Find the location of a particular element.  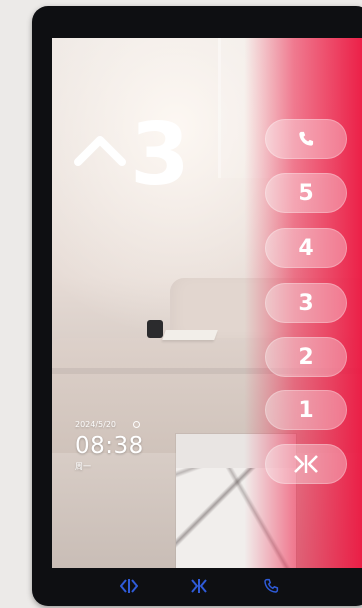

door-close-button is located at coordinates (306, 464).